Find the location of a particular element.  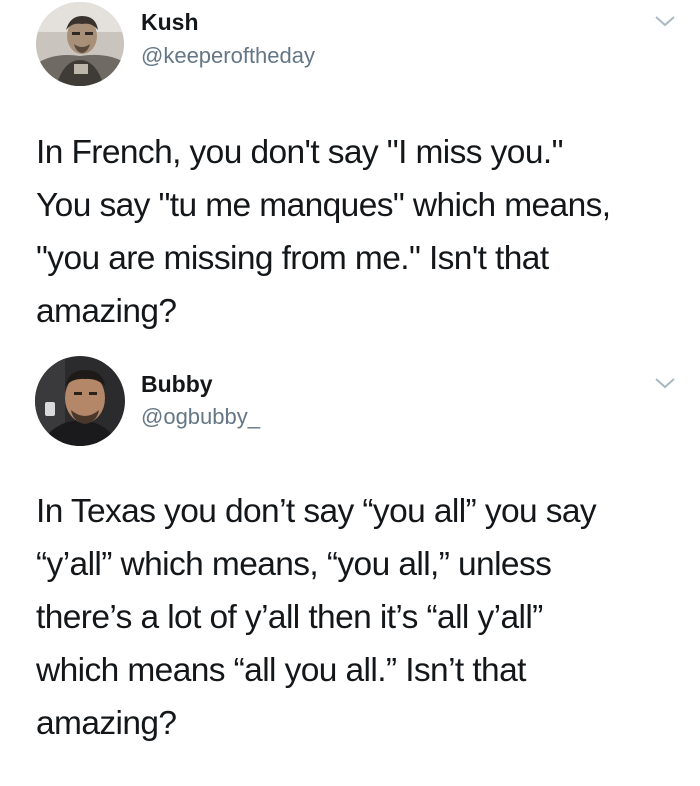

user-handle: @keeperoftheday is located at coordinates (228, 56).